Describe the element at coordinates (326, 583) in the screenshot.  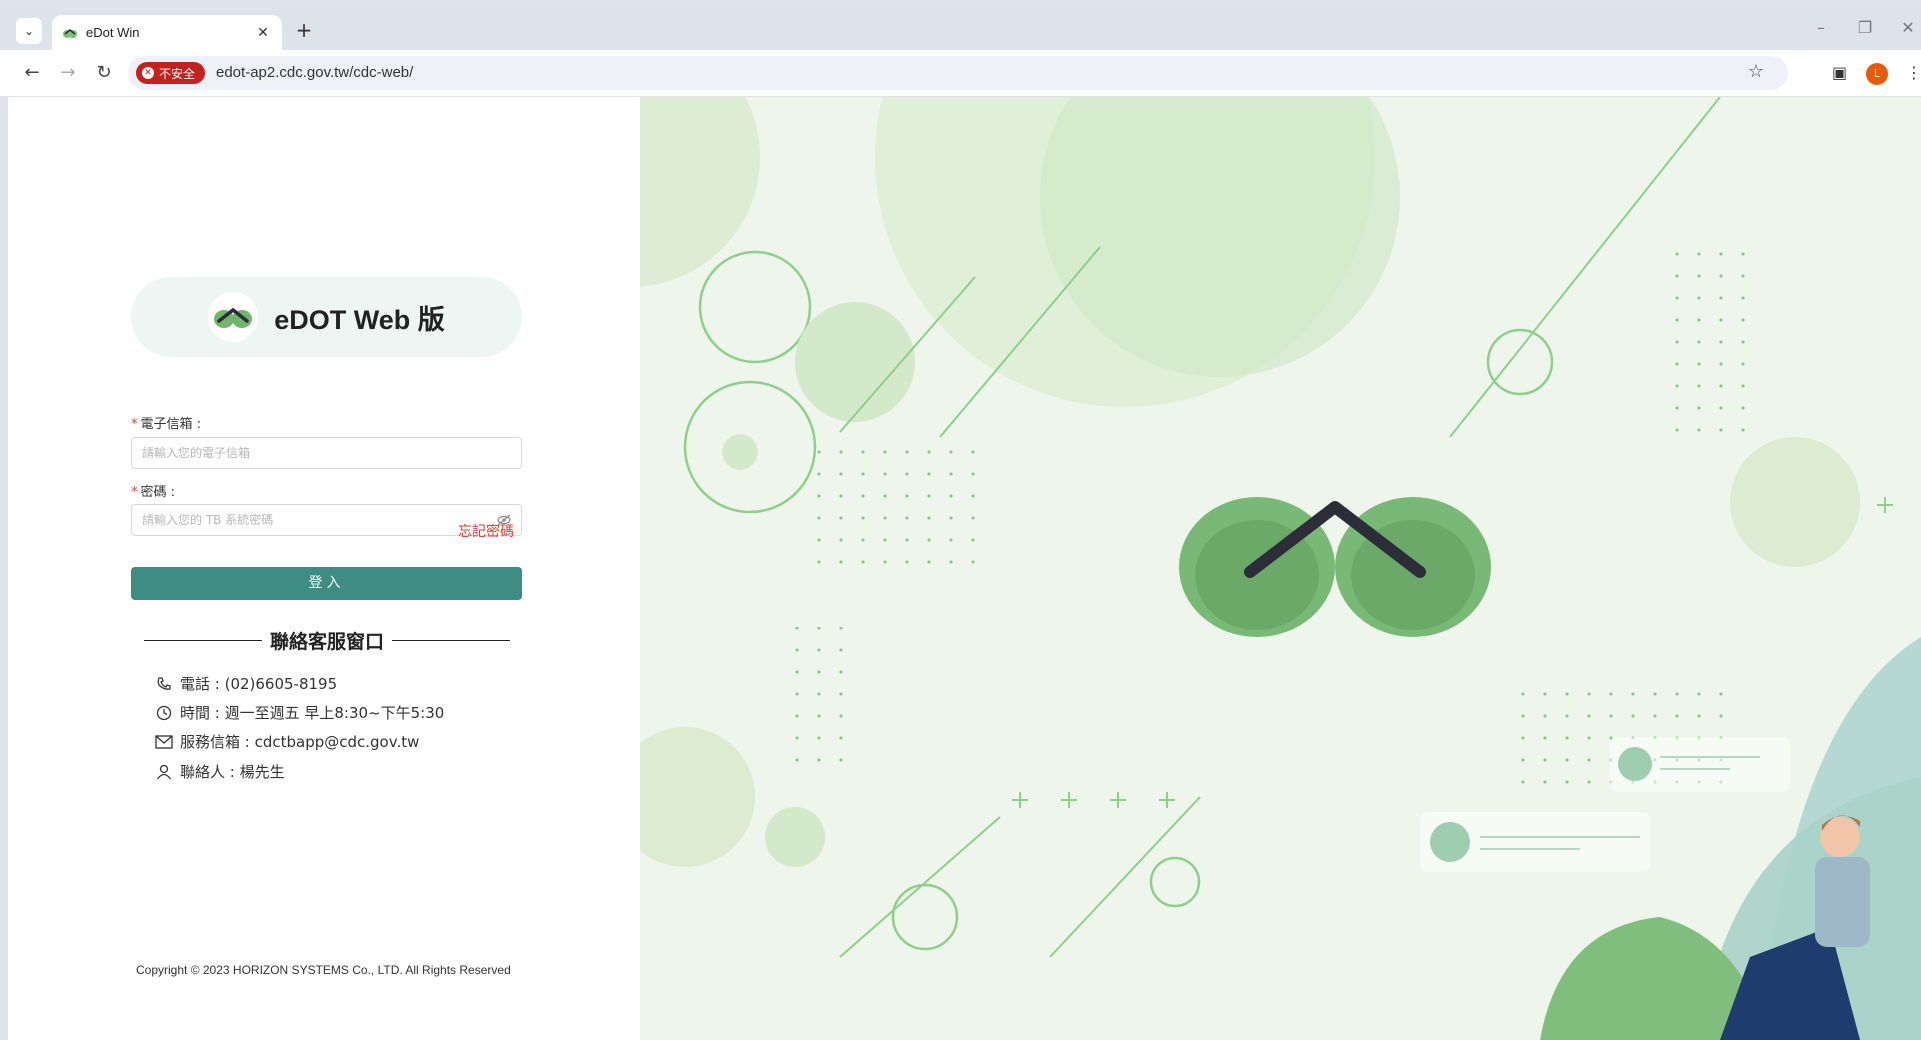
I see `login-button: 登入` at that location.